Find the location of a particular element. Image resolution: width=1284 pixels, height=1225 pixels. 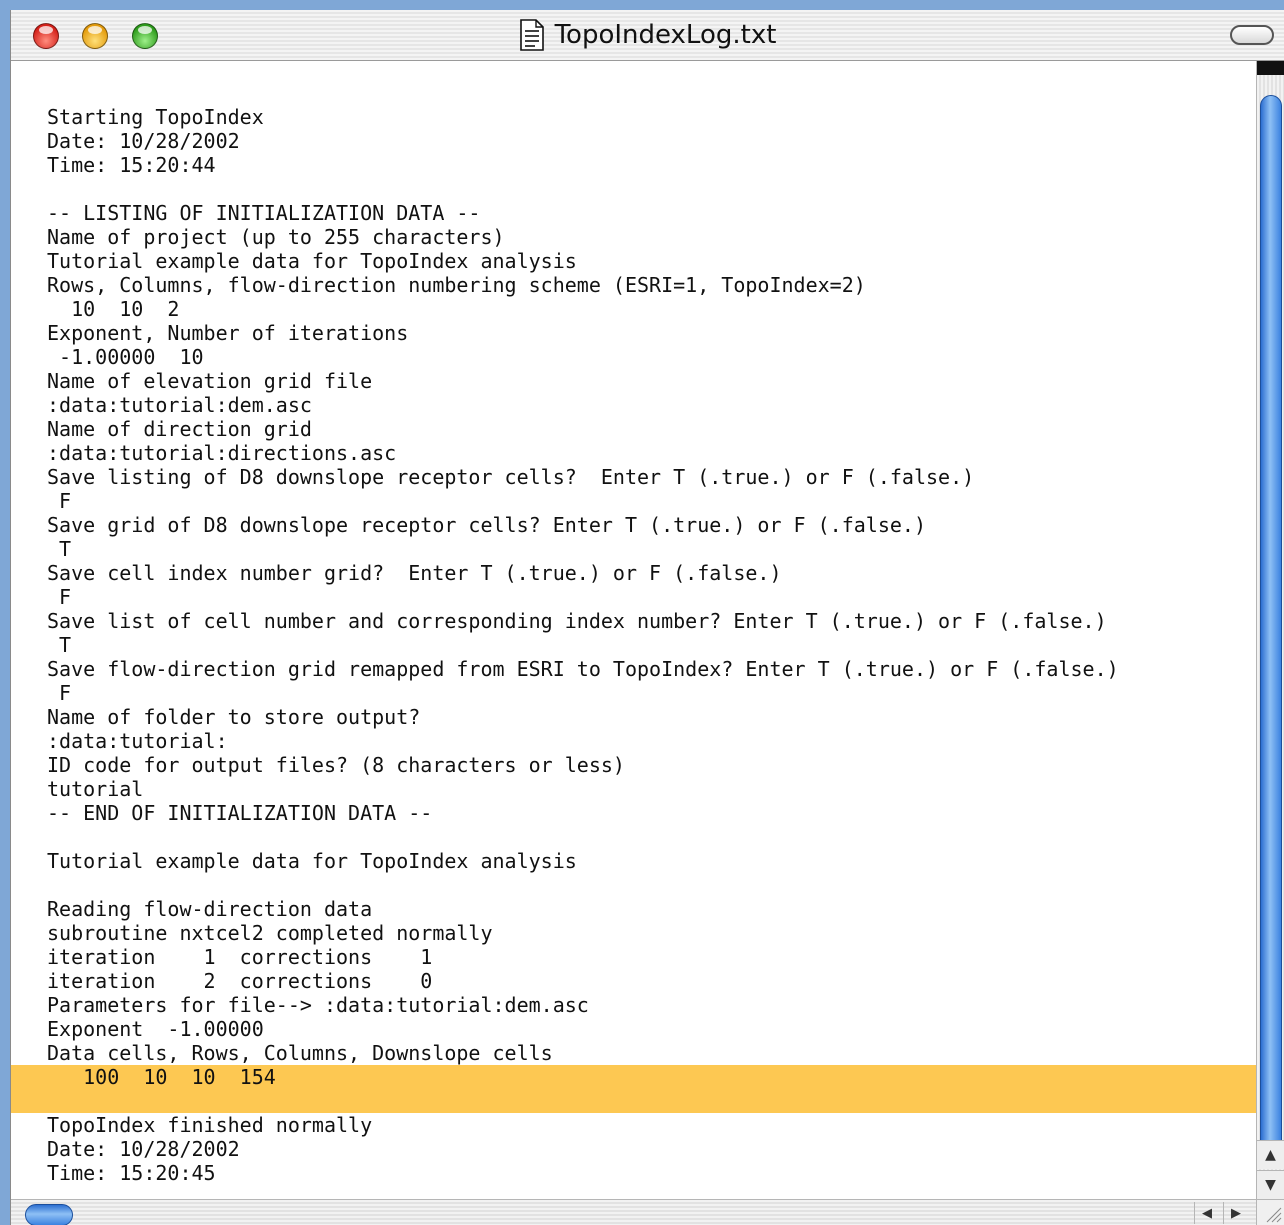

log-line: -- LISTING OF INITIALIZATION DATA -- is located at coordinates (264, 213).